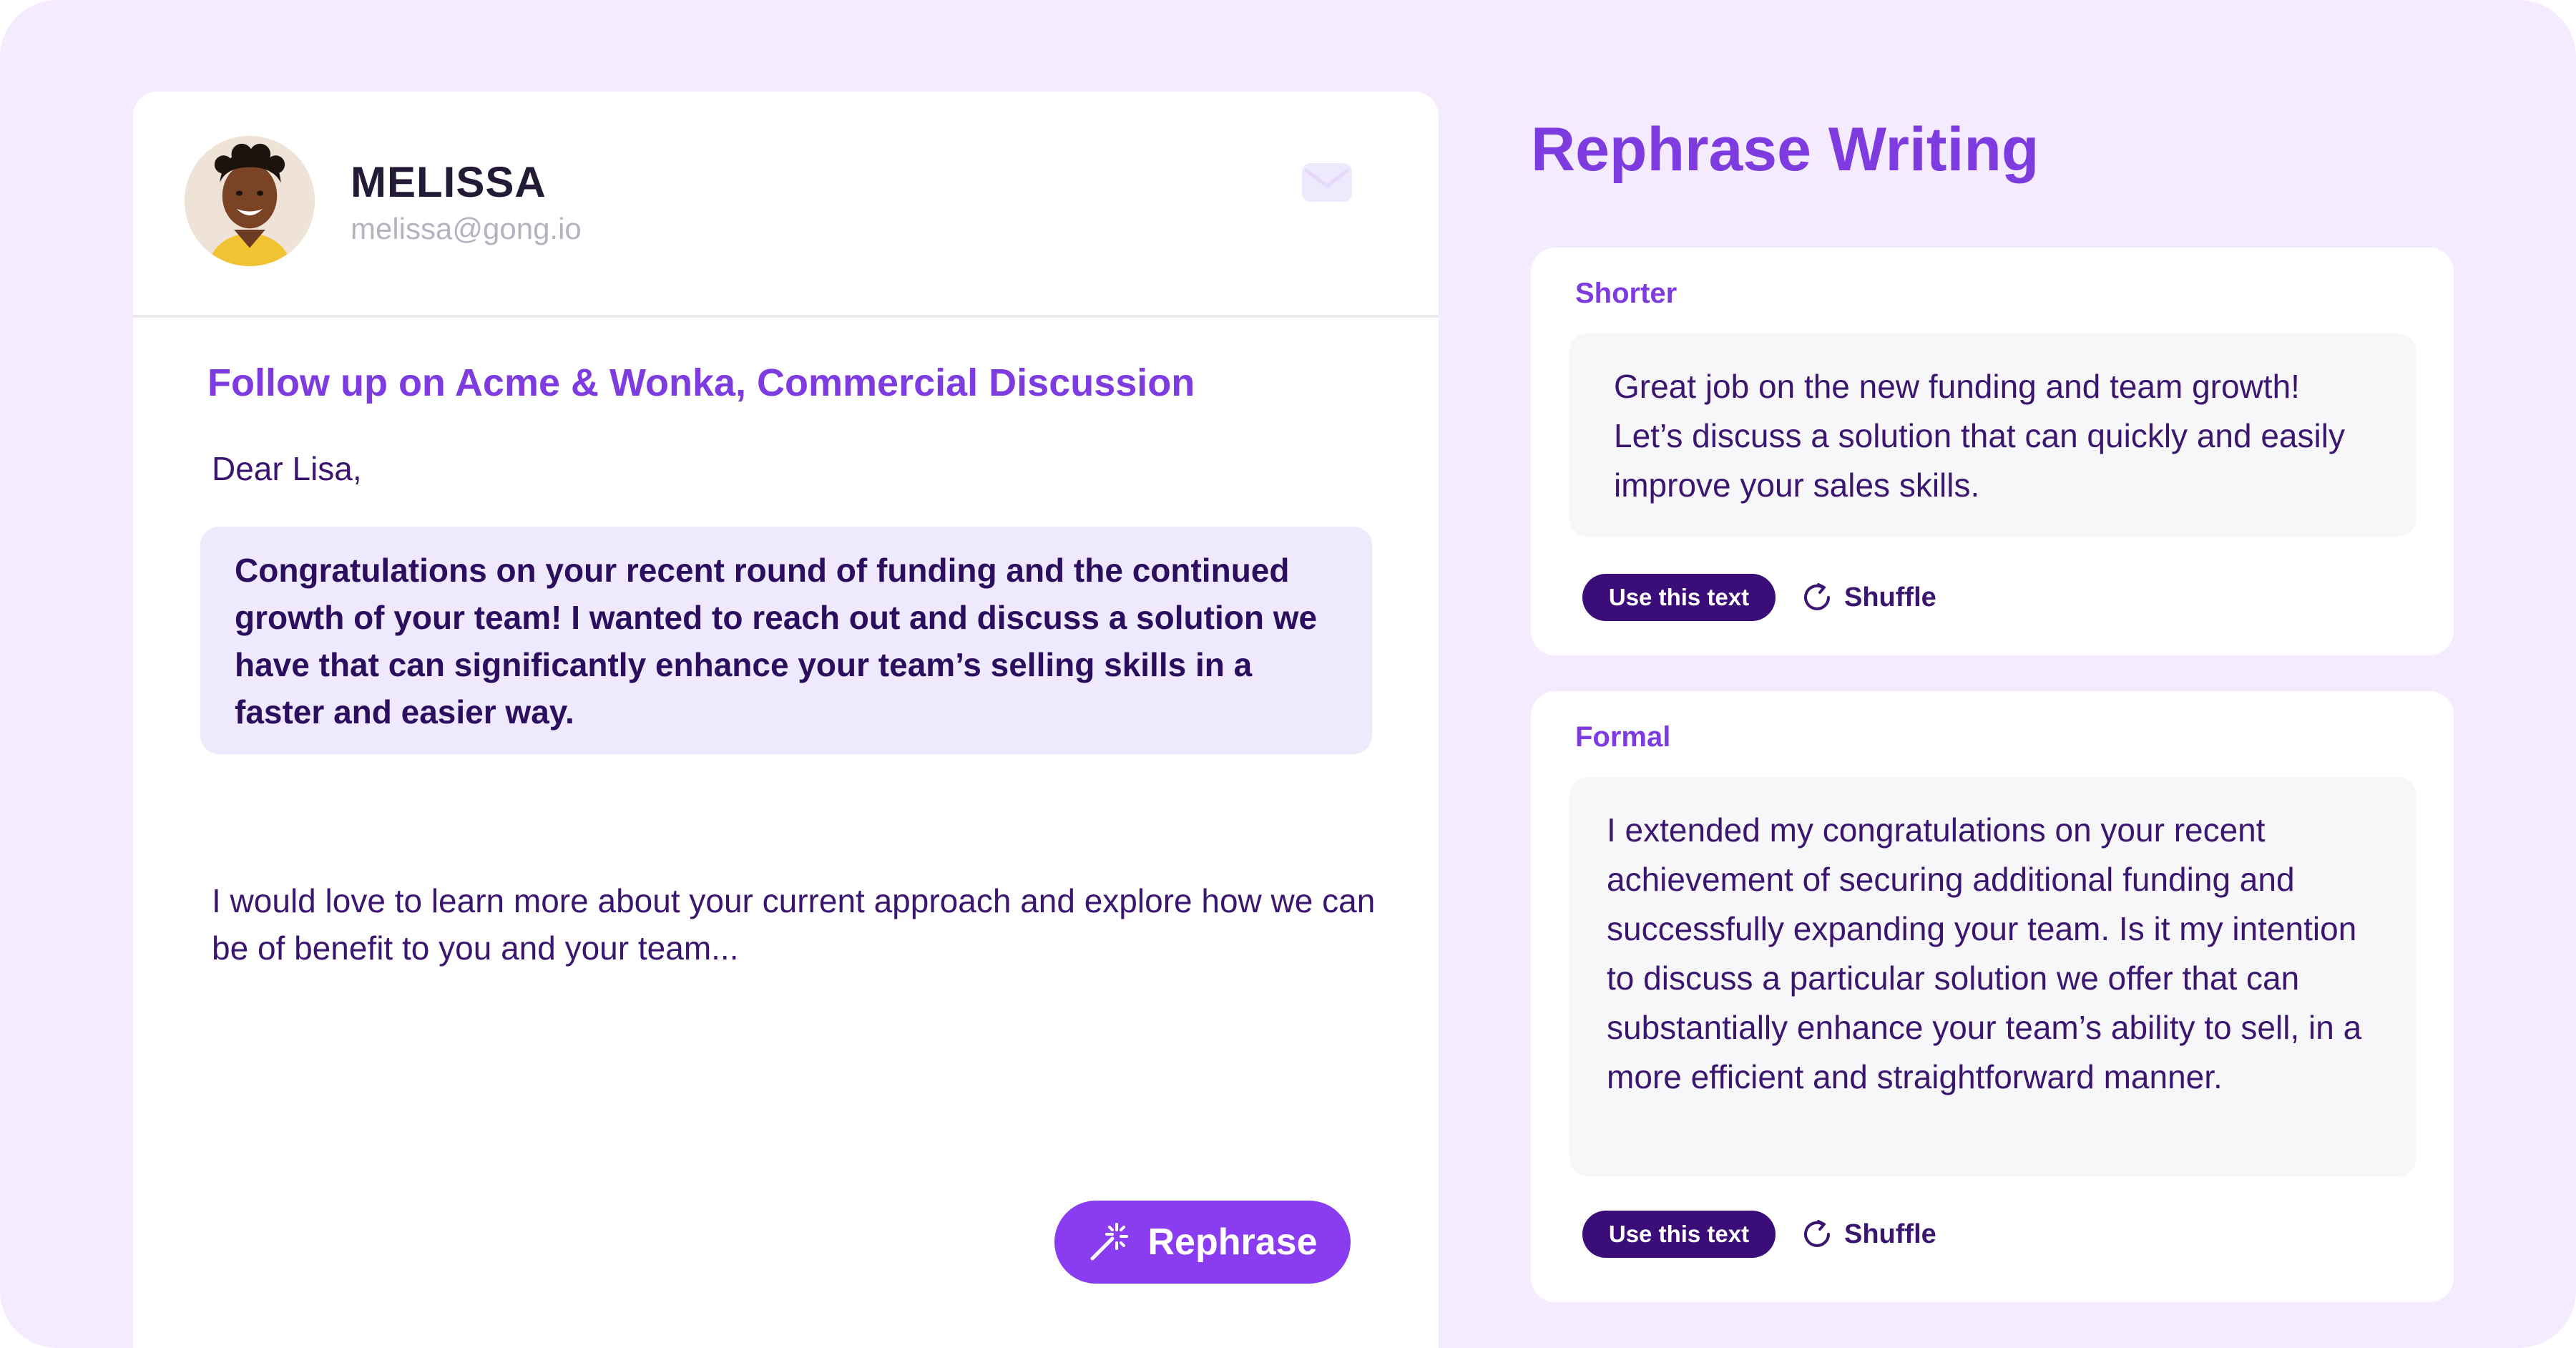 Image resolution: width=2576 pixels, height=1348 pixels. What do you see at coordinates (1627, 293) in the screenshot?
I see `option-label: Shorter` at bounding box center [1627, 293].